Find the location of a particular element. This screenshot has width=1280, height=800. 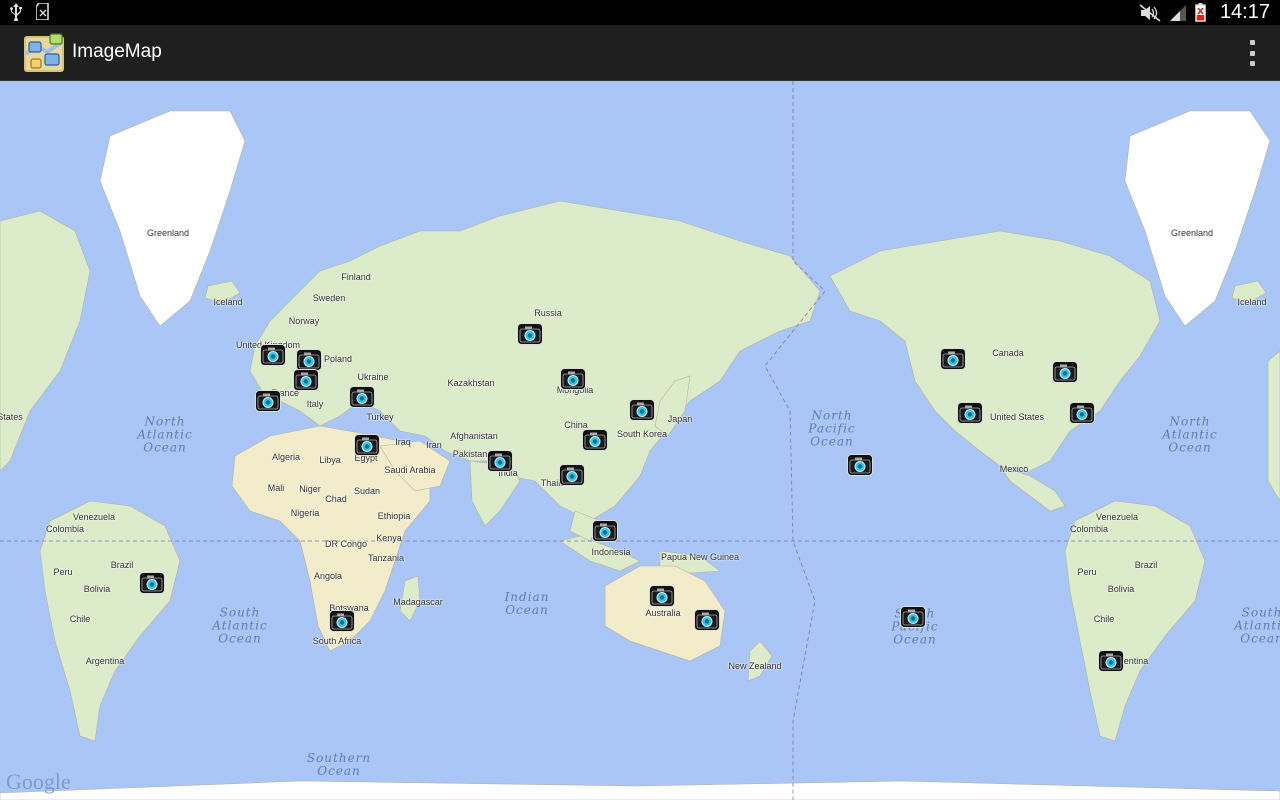

country-label: Argentina is located at coordinates (105, 661).